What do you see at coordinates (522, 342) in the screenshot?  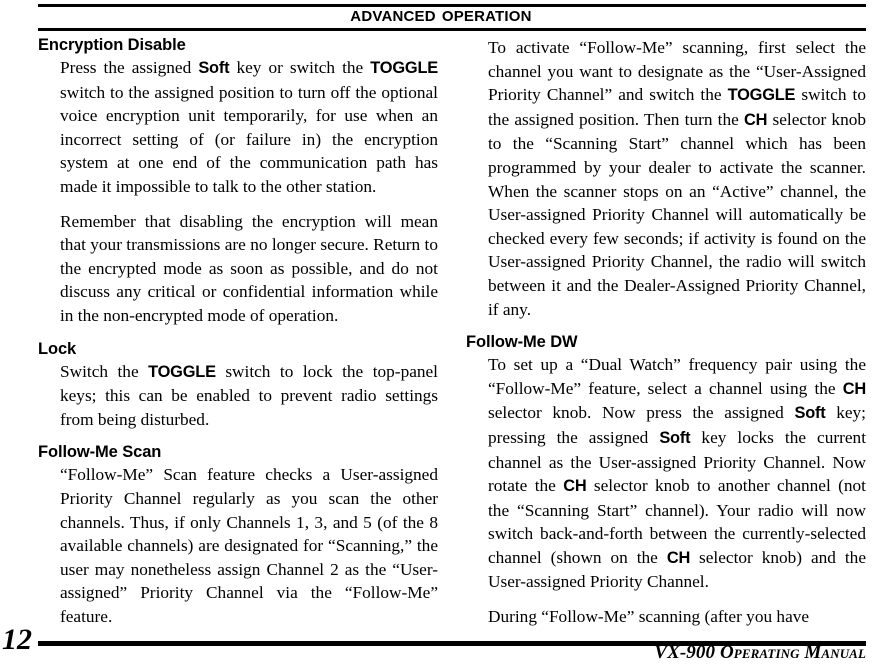 I see `section-heading: Follow-Me DW` at bounding box center [522, 342].